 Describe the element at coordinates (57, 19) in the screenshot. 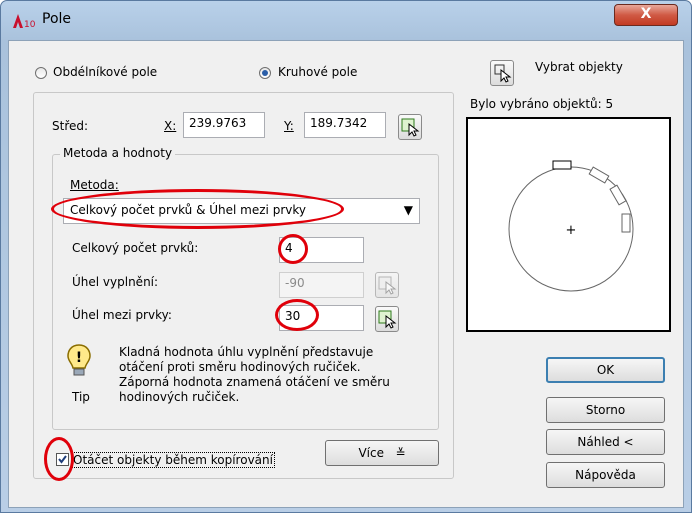

I see `window-title: Pole` at that location.